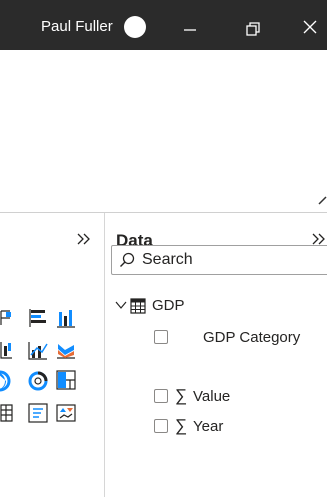 The image size is (327, 497). What do you see at coordinates (127, 259) in the screenshot?
I see `search-icon` at bounding box center [127, 259].